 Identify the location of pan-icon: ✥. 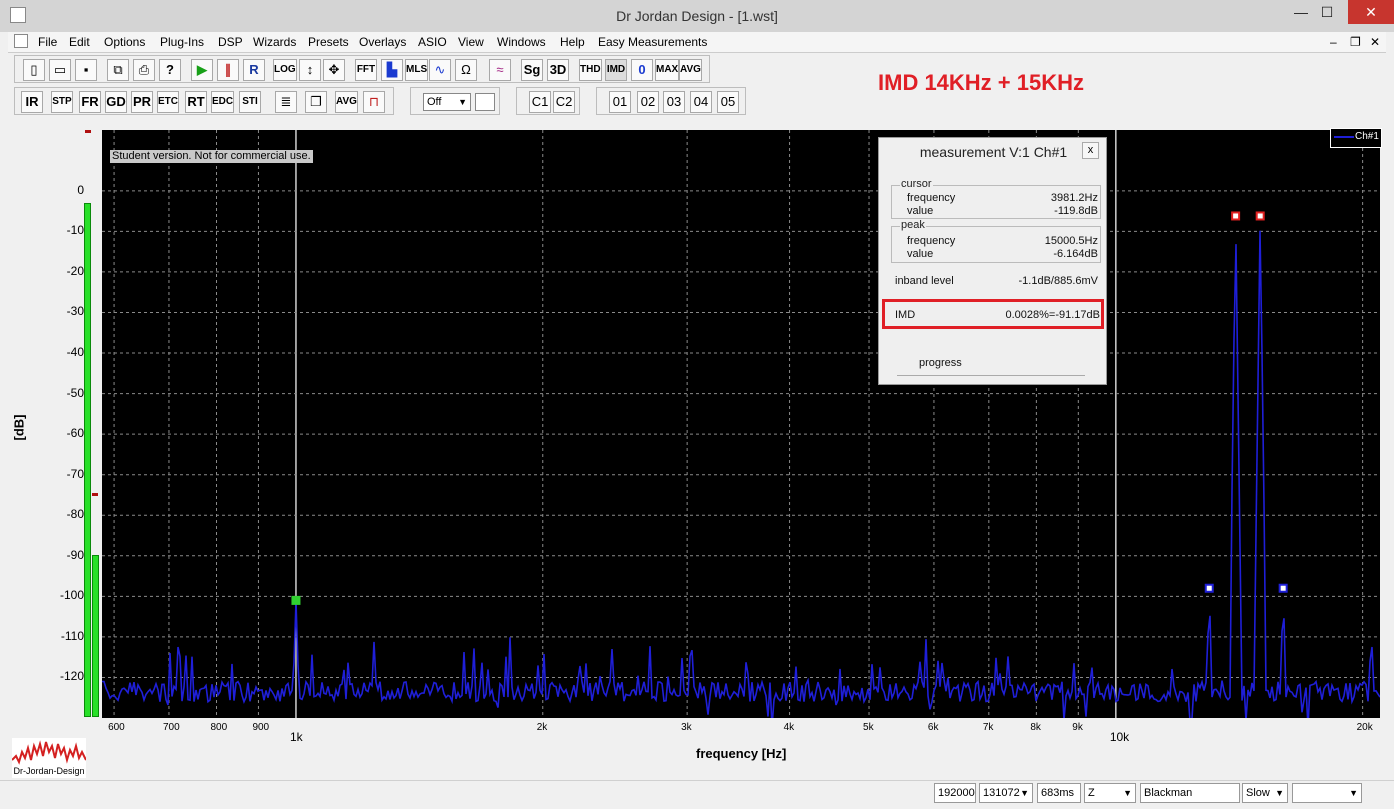
(334, 70).